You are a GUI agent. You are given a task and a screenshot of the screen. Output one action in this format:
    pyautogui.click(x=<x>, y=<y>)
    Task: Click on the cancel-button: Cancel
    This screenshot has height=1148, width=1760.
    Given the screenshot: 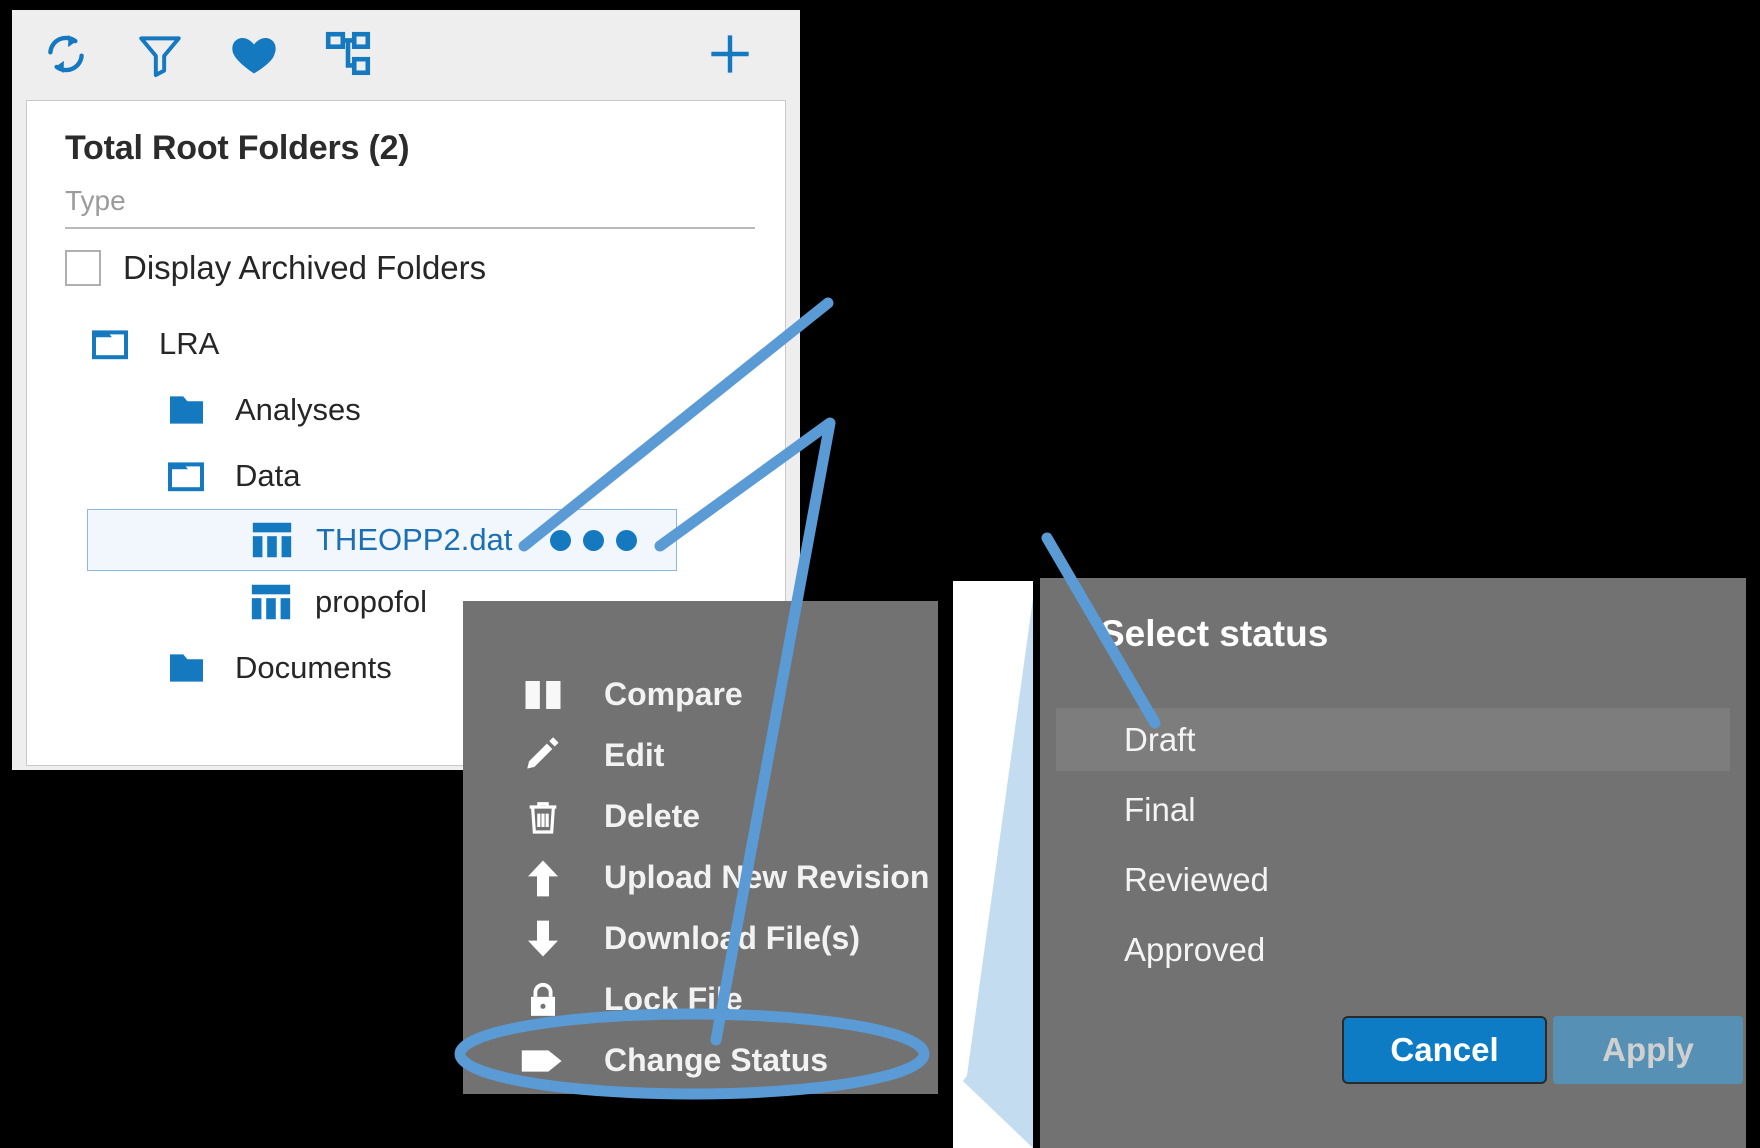 What is the action you would take?
    pyautogui.click(x=1444, y=1050)
    